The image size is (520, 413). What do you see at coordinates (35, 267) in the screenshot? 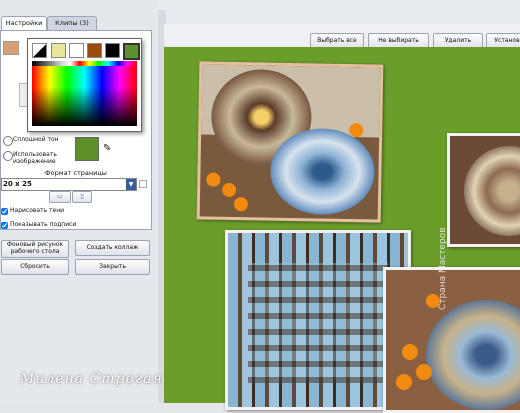
I see `reset-button: Сбросить` at bounding box center [35, 267].